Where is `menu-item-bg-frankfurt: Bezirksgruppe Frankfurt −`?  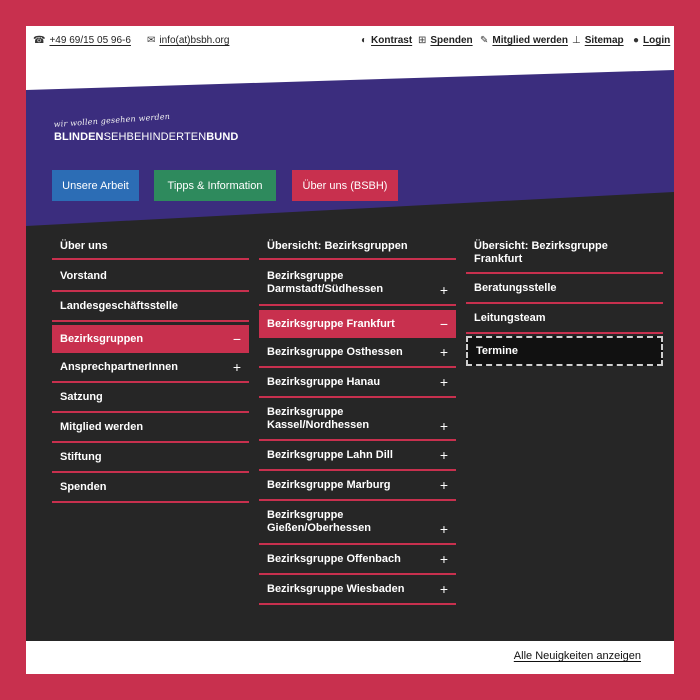 menu-item-bg-frankfurt: Bezirksgruppe Frankfurt − is located at coordinates (357, 324).